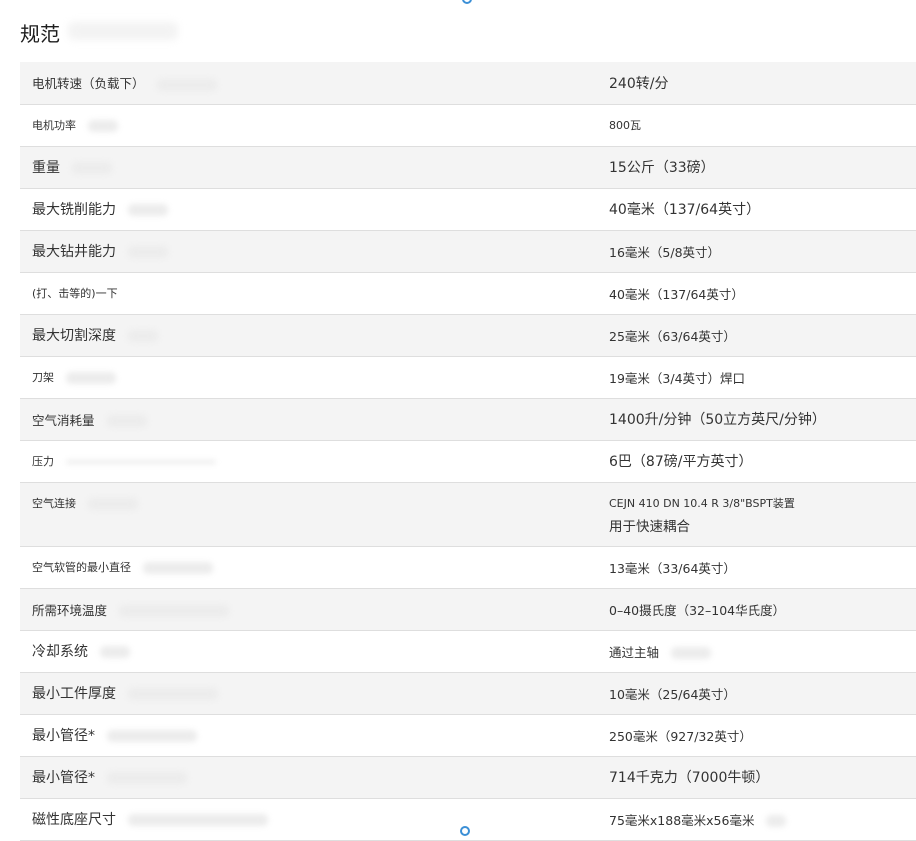 The height and width of the screenshot is (841, 916). What do you see at coordinates (649, 526) in the screenshot?
I see `spec-value-line2: 用于快速耦合` at bounding box center [649, 526].